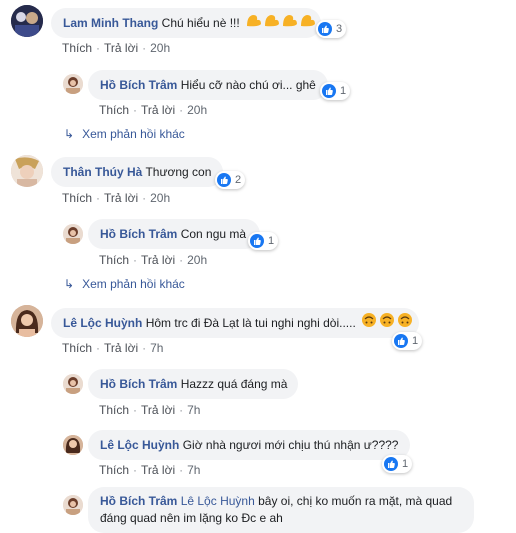 This screenshot has width=516, height=533. I want to click on comment-author: Lam Minh Thang, so click(110, 23).